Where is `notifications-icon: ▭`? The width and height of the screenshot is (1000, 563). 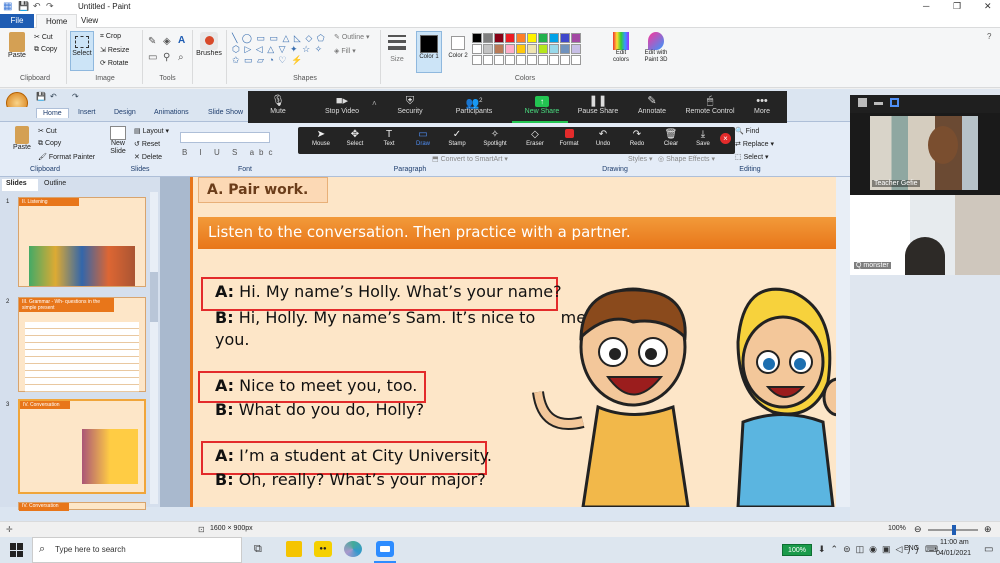 notifications-icon: ▭ is located at coordinates (988, 549).